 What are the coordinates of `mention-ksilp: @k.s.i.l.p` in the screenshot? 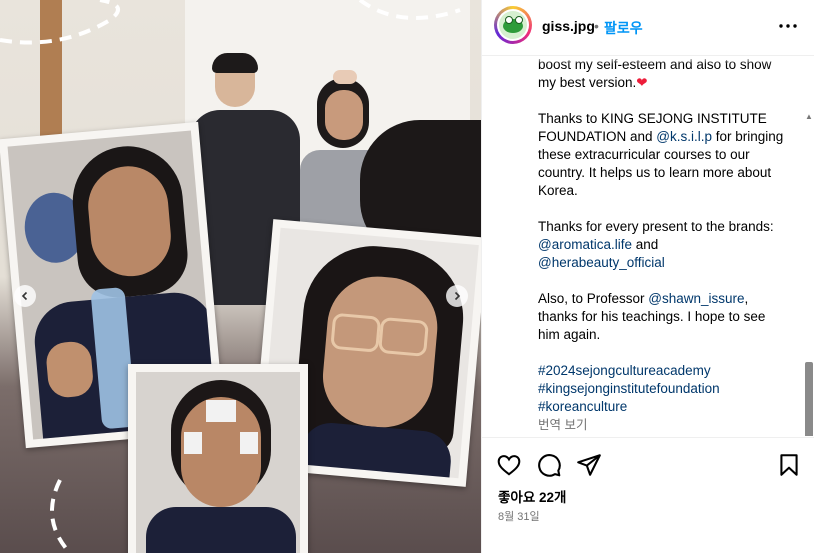 It's located at (684, 136).